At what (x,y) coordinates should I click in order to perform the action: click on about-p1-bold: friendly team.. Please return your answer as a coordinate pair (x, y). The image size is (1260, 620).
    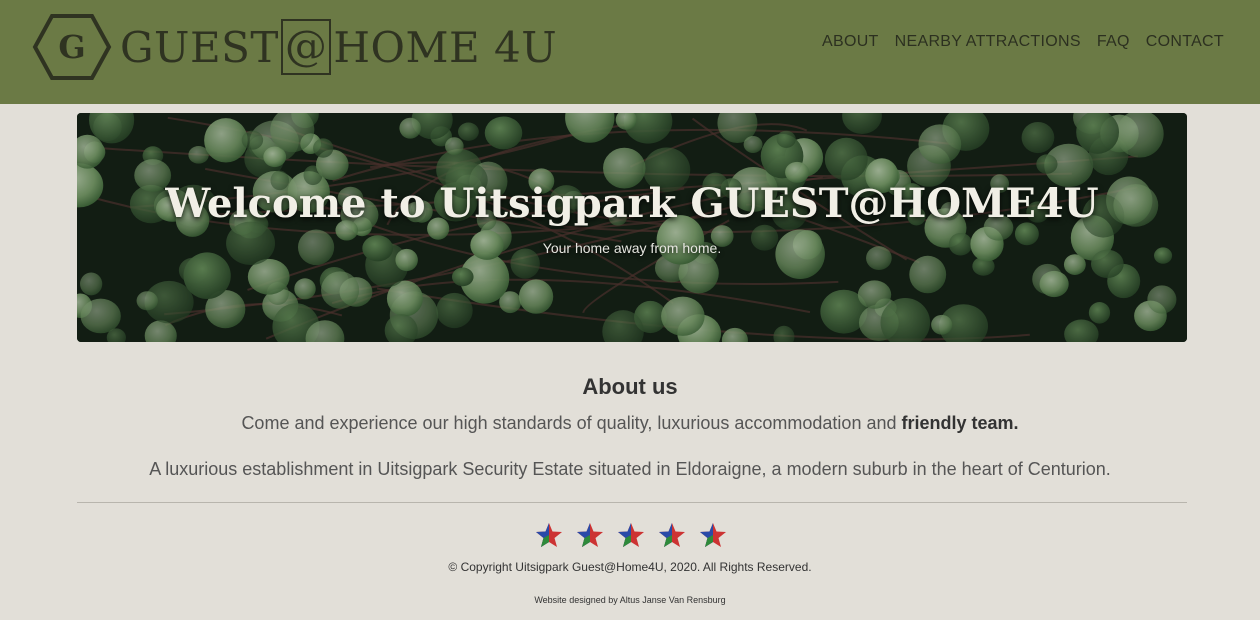
    Looking at the image, I should click on (960, 423).